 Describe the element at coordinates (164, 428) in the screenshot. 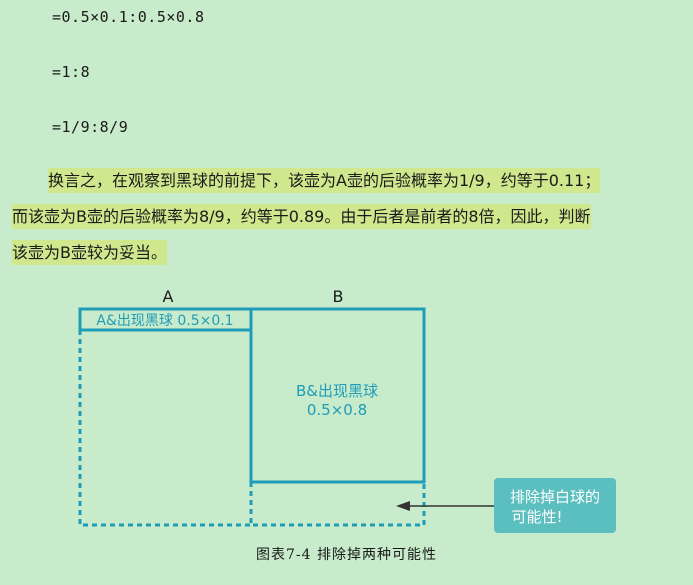

I see `a-excluded-region` at that location.